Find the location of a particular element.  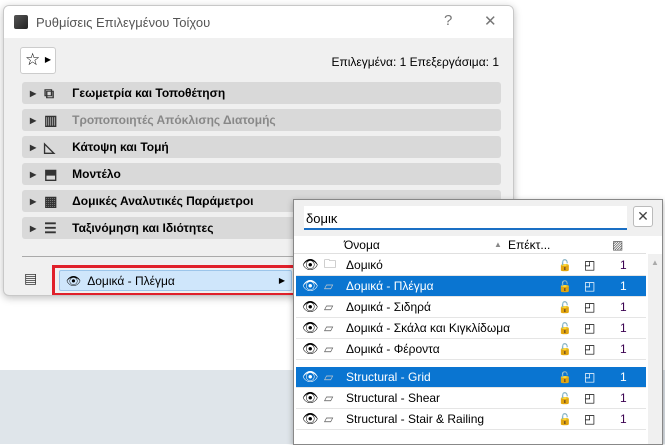

panel-1: ▶ ▥ Τροποποιητές Απόκλισης Διατομής is located at coordinates (261, 120).